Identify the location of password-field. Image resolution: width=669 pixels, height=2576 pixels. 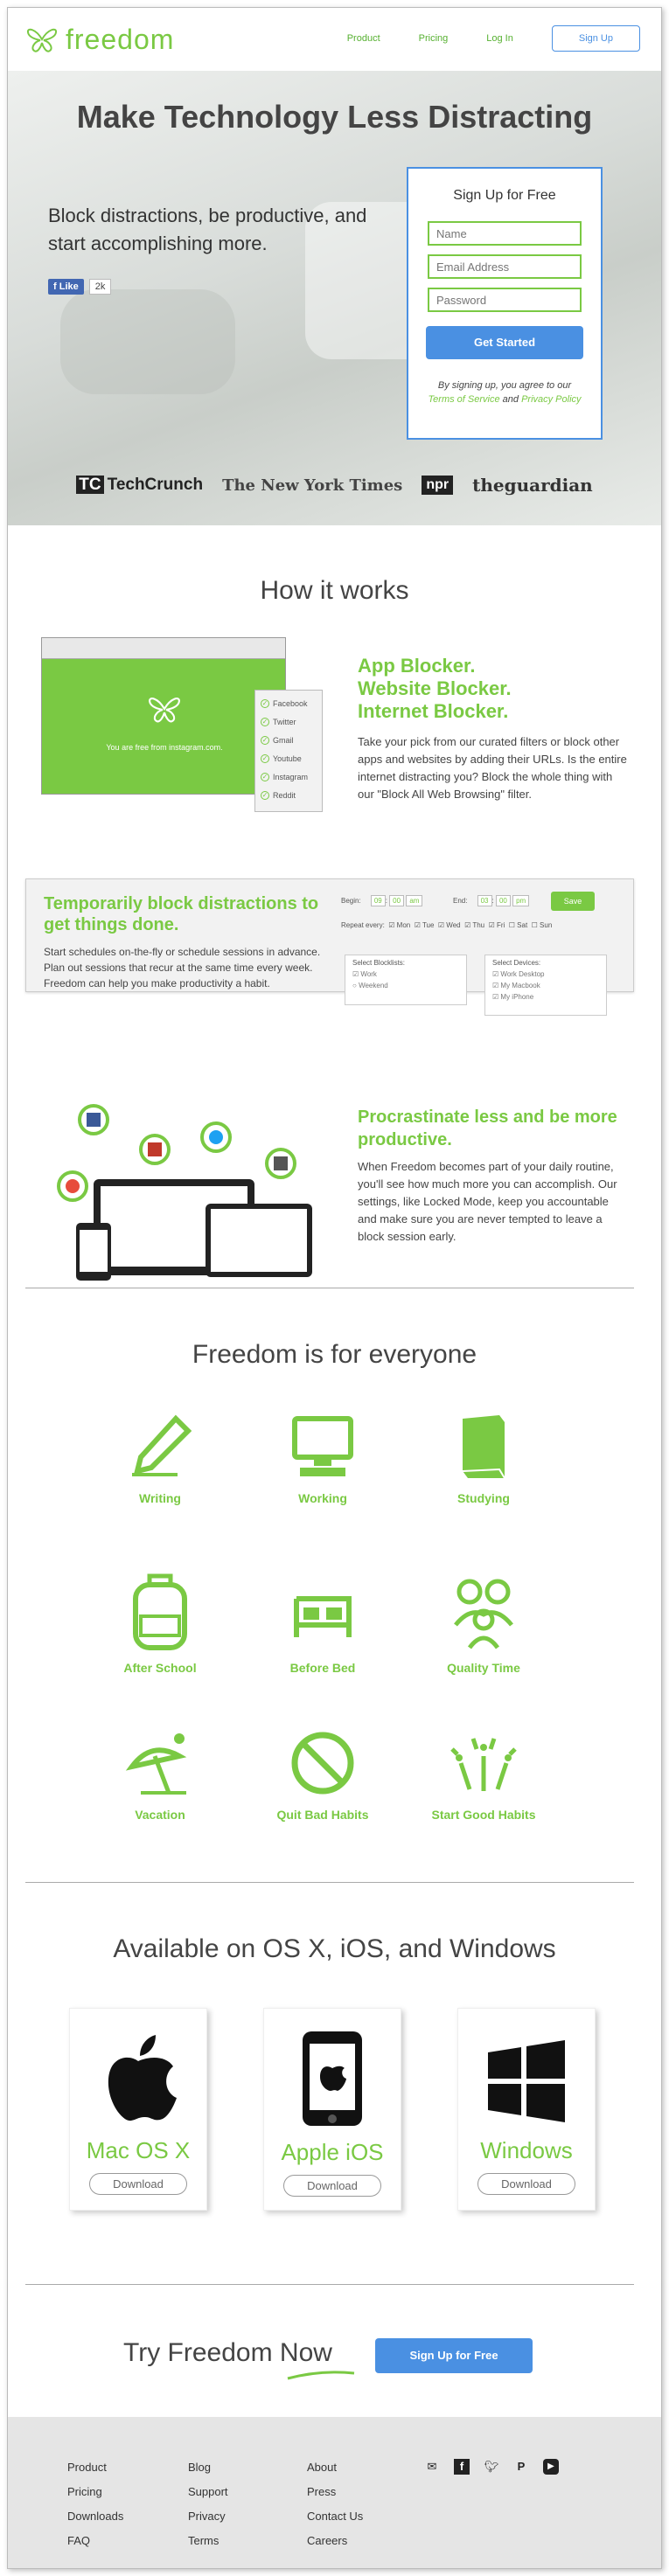
(505, 300).